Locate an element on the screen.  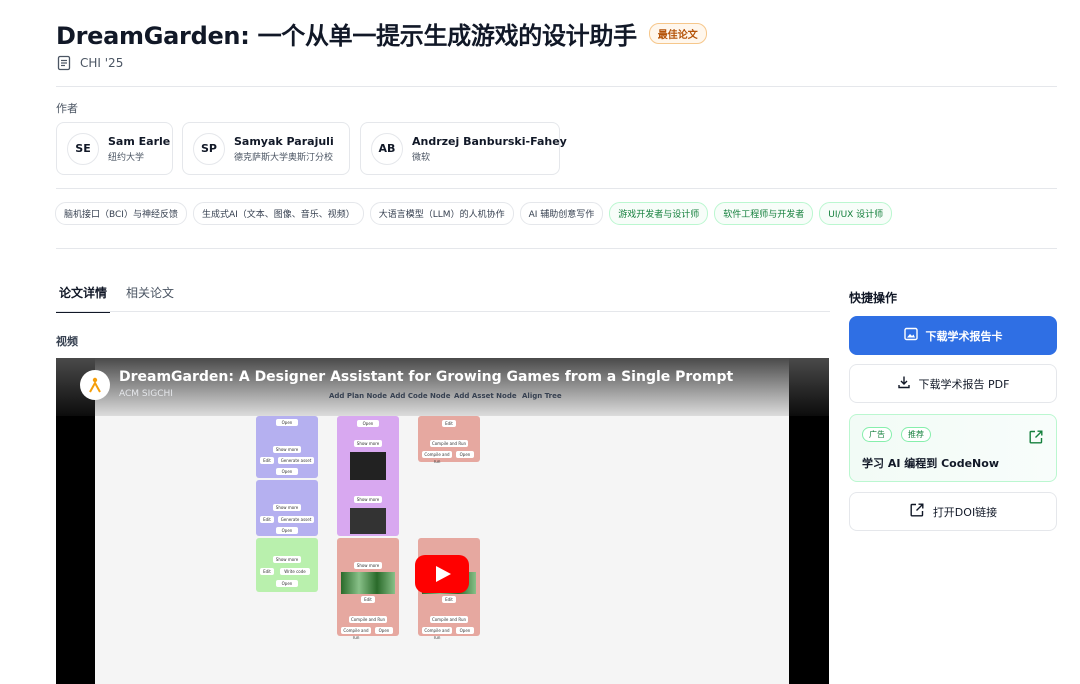
paper-title: DreamGarden: 一个从单一提示生成游戏的设计助手 is located at coordinates (346, 36).